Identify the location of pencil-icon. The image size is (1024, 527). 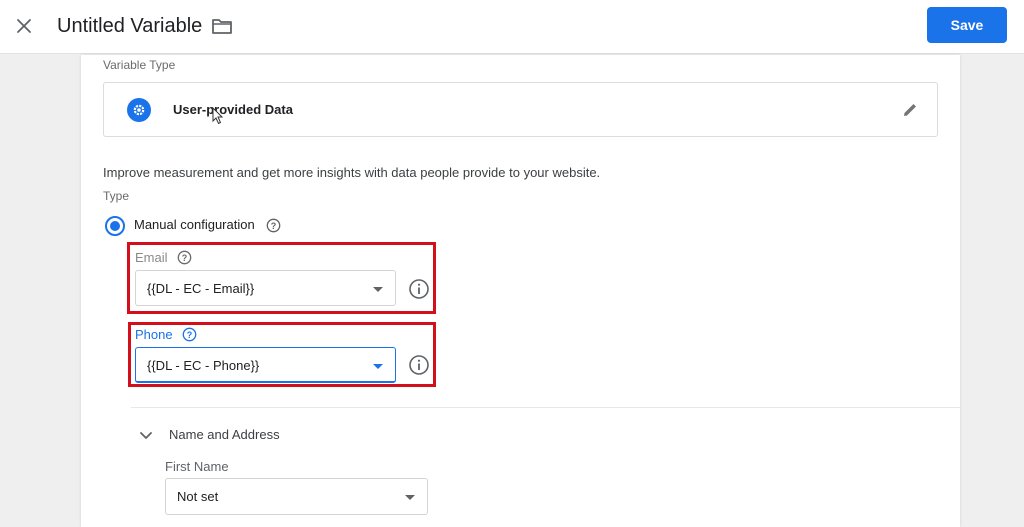
(910, 110).